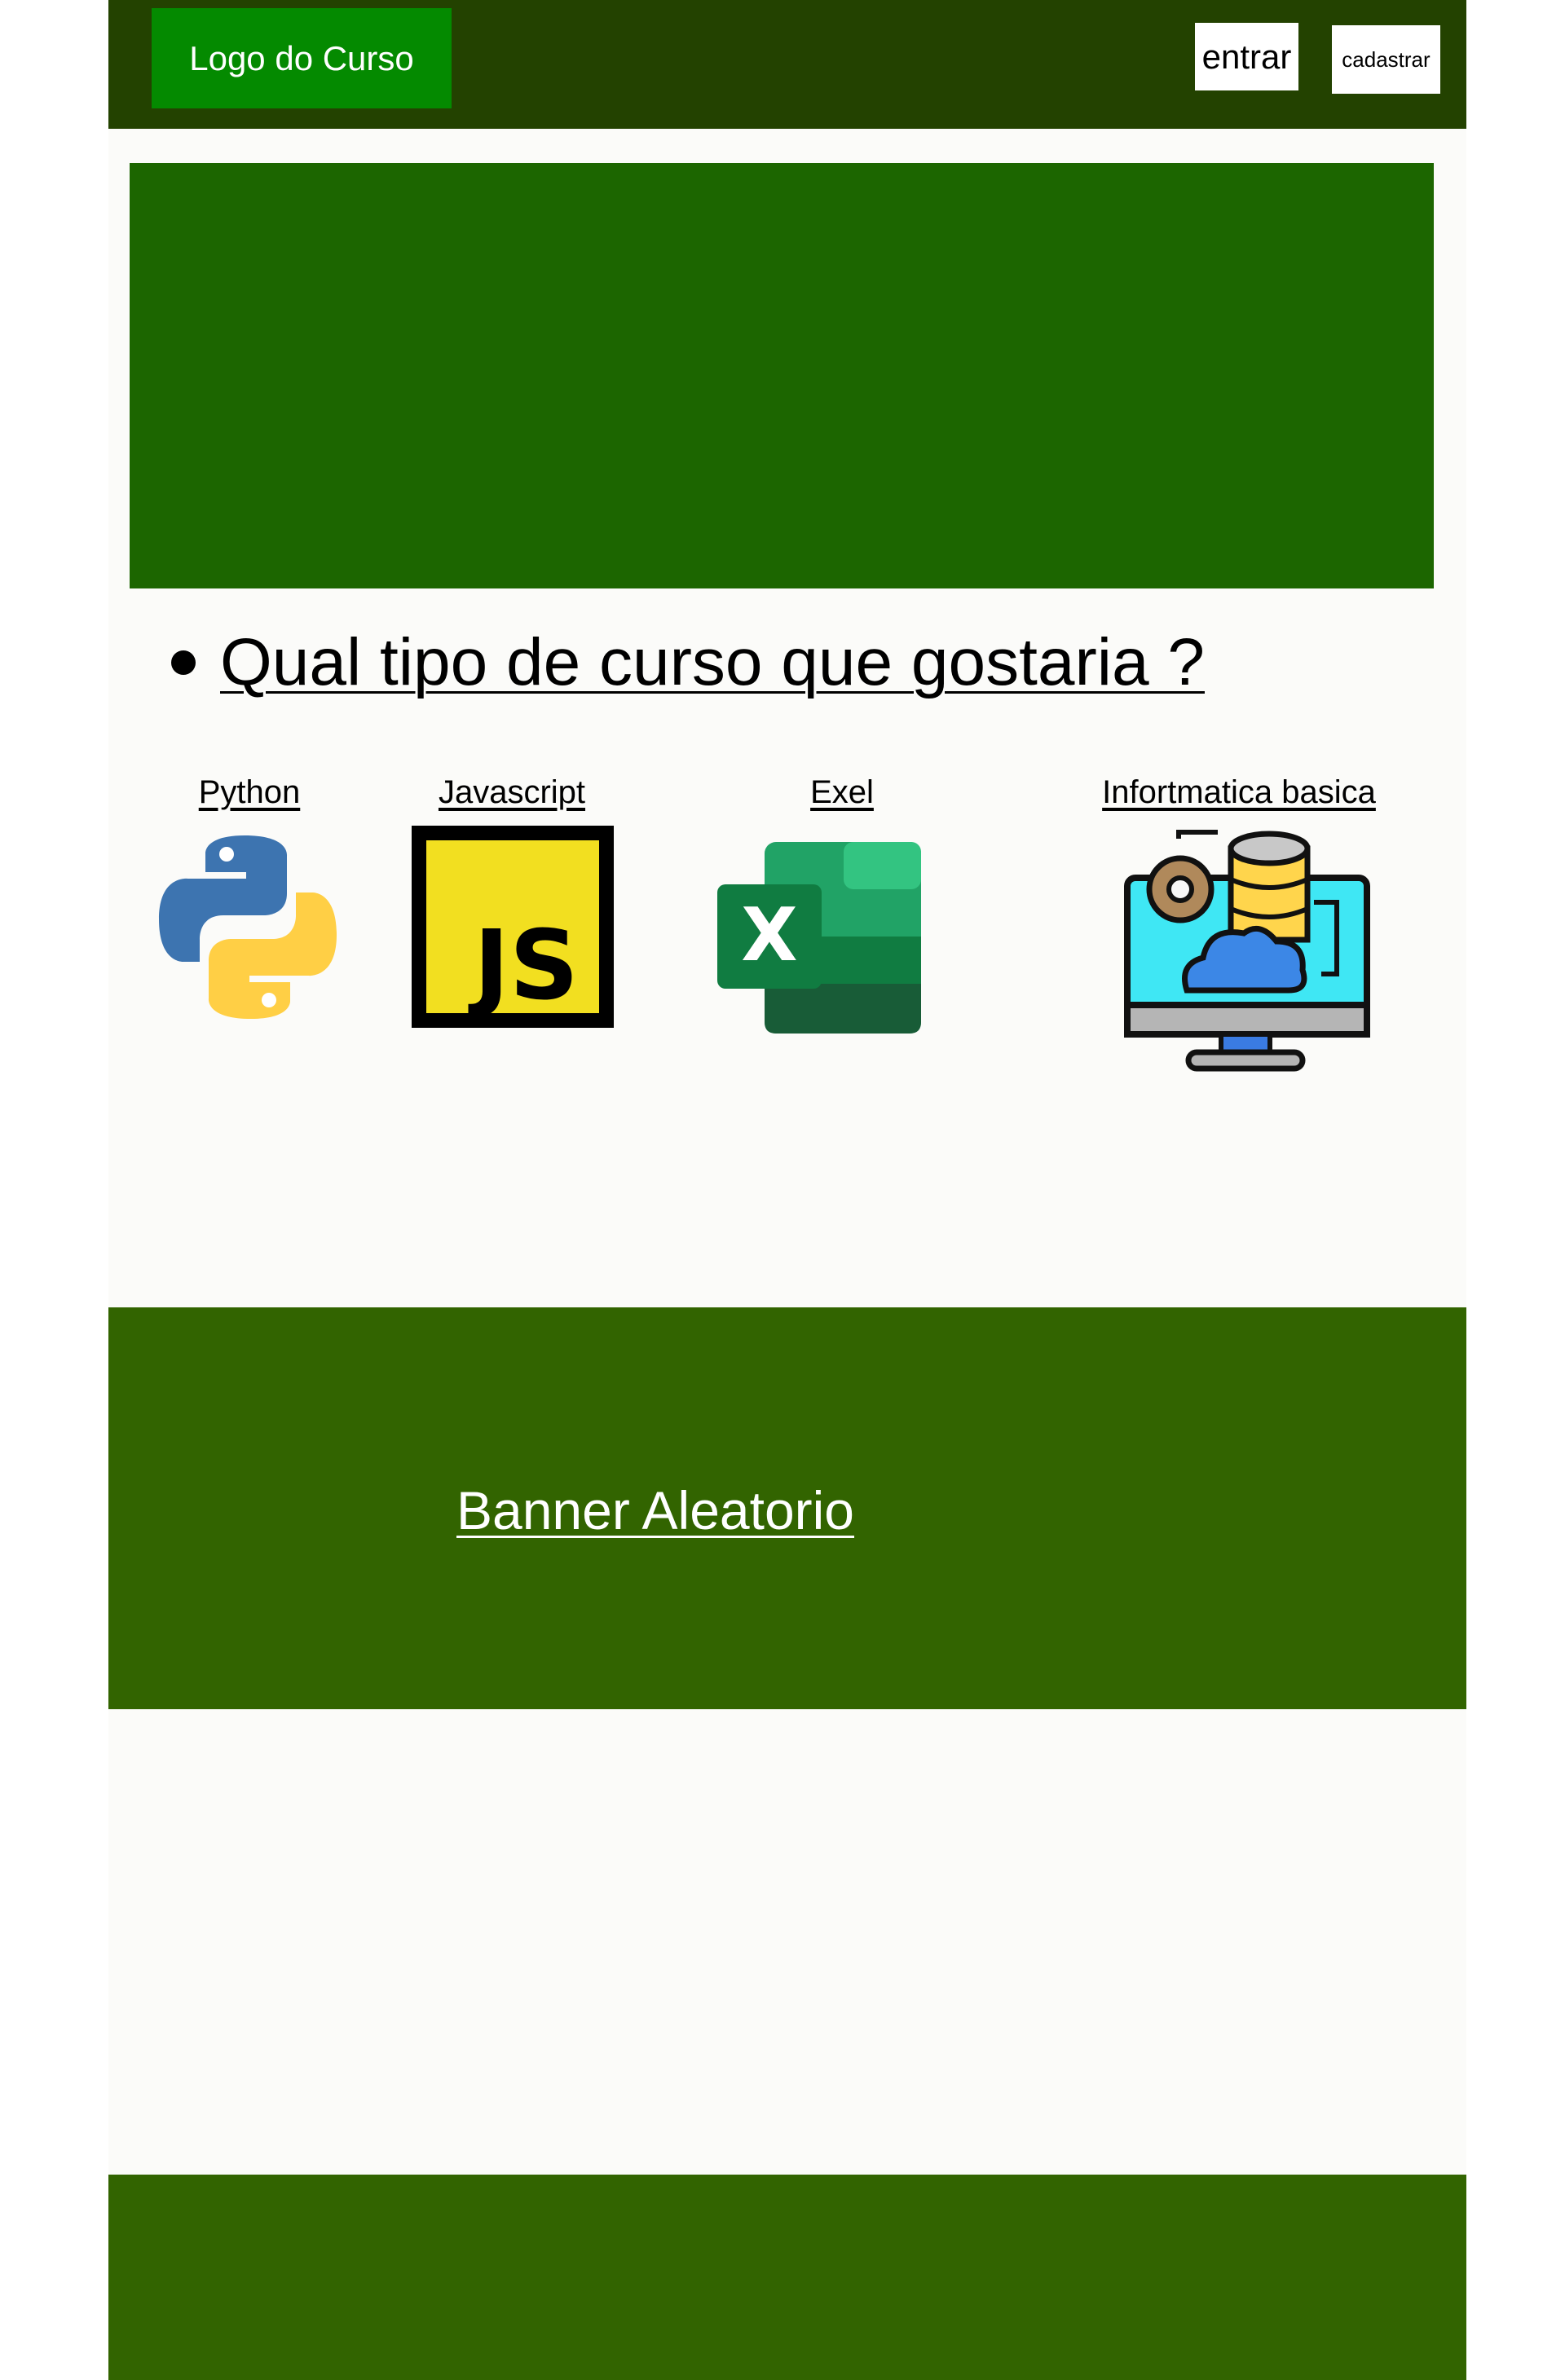 This screenshot has width=1565, height=2380. What do you see at coordinates (712, 662) in the screenshot?
I see `course-question-link: Qual tipo de curso que gostaria ?` at bounding box center [712, 662].